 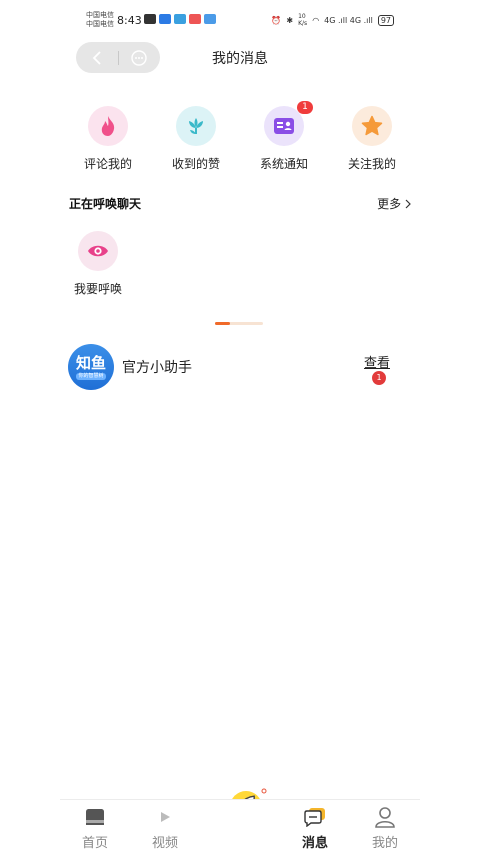 I want to click on id-card-icon, so click(x=284, y=126).